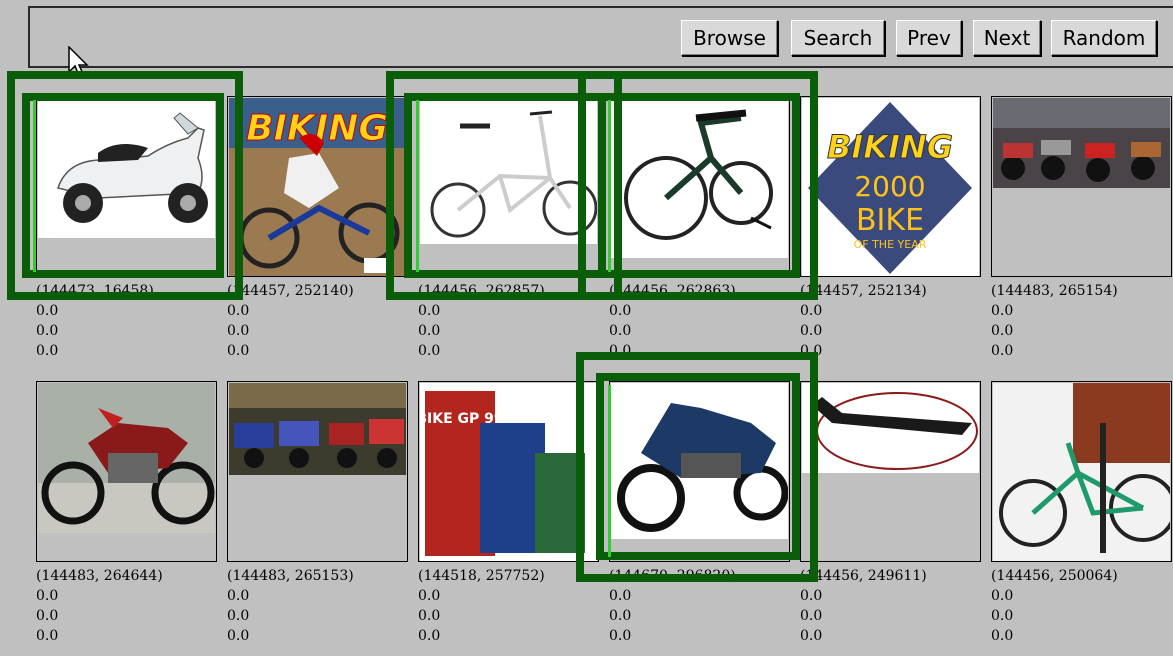 This screenshot has height=656, width=1173. What do you see at coordinates (863, 291) in the screenshot?
I see `image-id: (144457, 252134)` at bounding box center [863, 291].